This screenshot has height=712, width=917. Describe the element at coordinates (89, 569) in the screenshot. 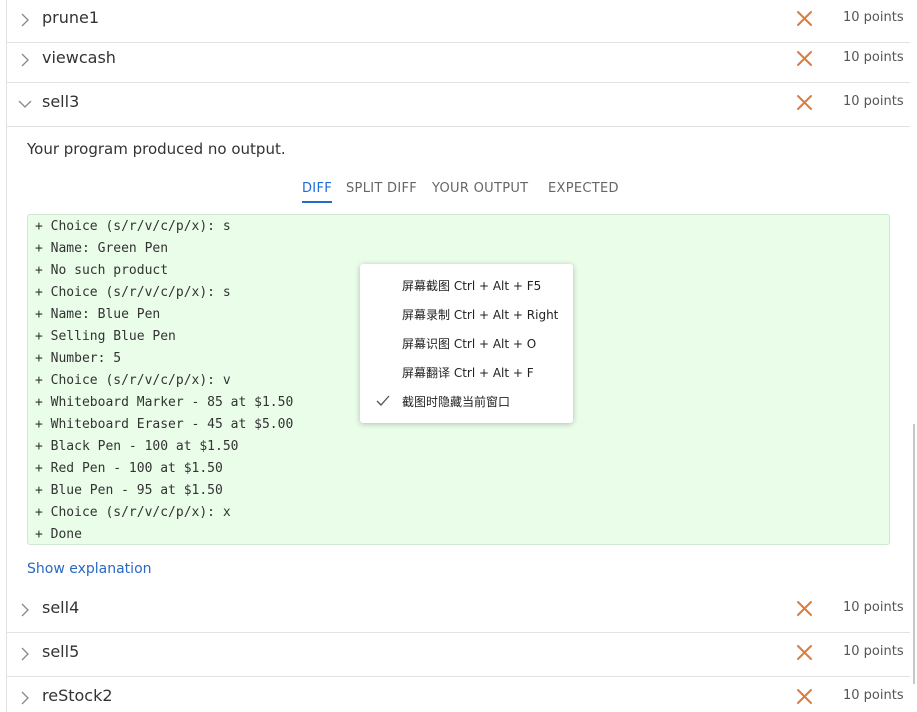

I see `show-explanation-link: Show explanation` at that location.